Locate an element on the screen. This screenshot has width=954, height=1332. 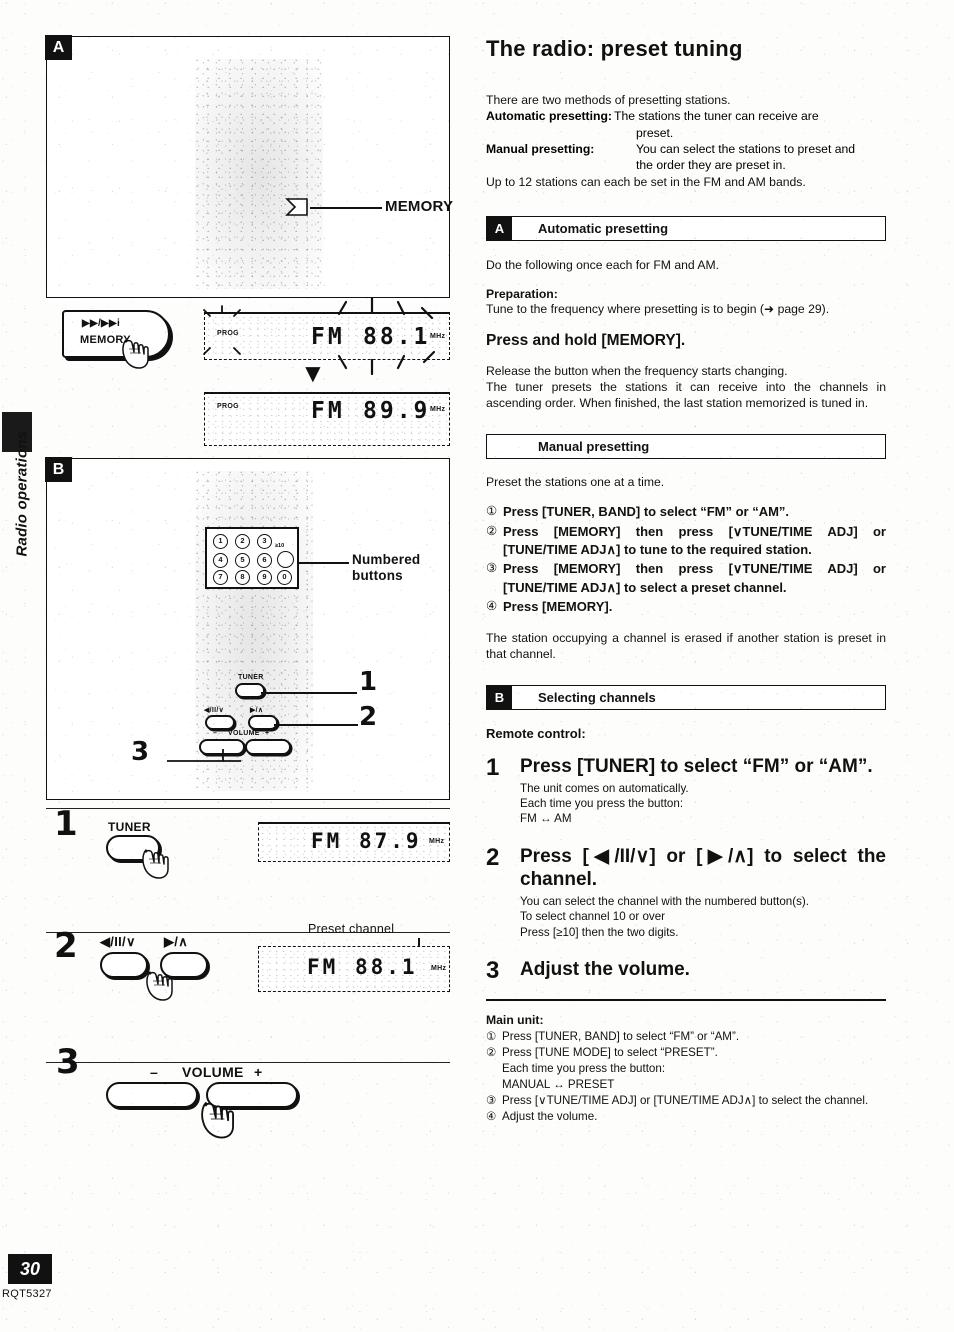
lcd-haze is located at coordinates (354, 969).